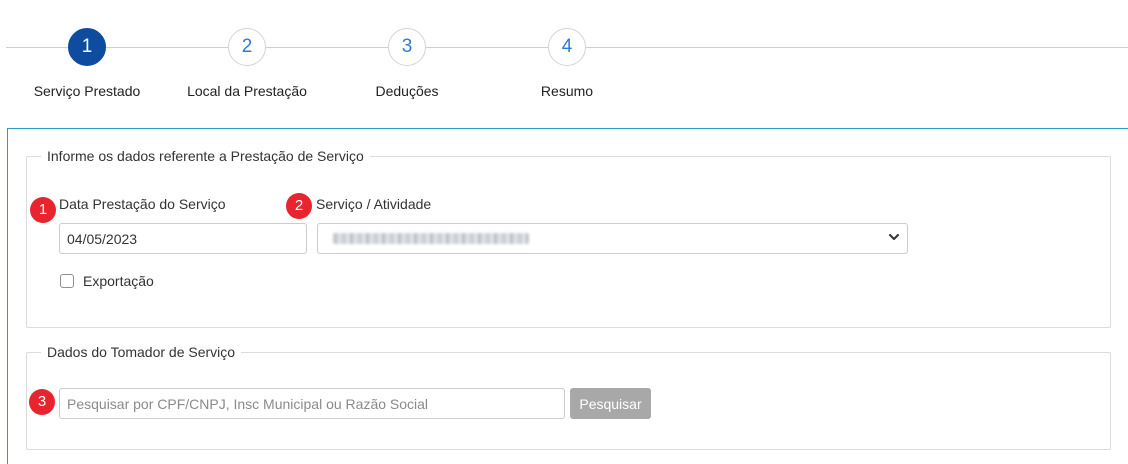 The image size is (1128, 464). I want to click on step-label: Deduções, so click(407, 91).